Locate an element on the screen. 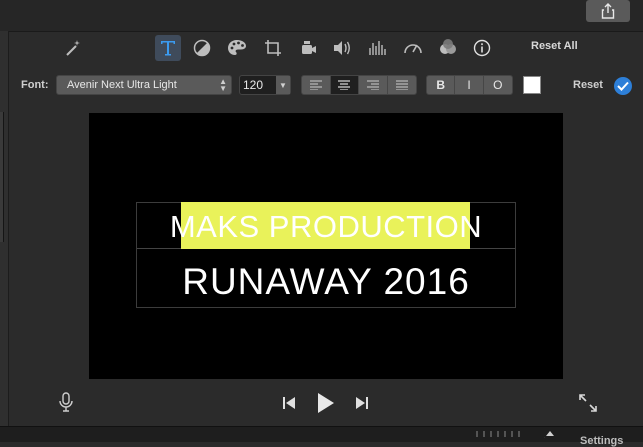 This screenshot has height=447, width=643. voiceover-button is located at coordinates (66, 402).